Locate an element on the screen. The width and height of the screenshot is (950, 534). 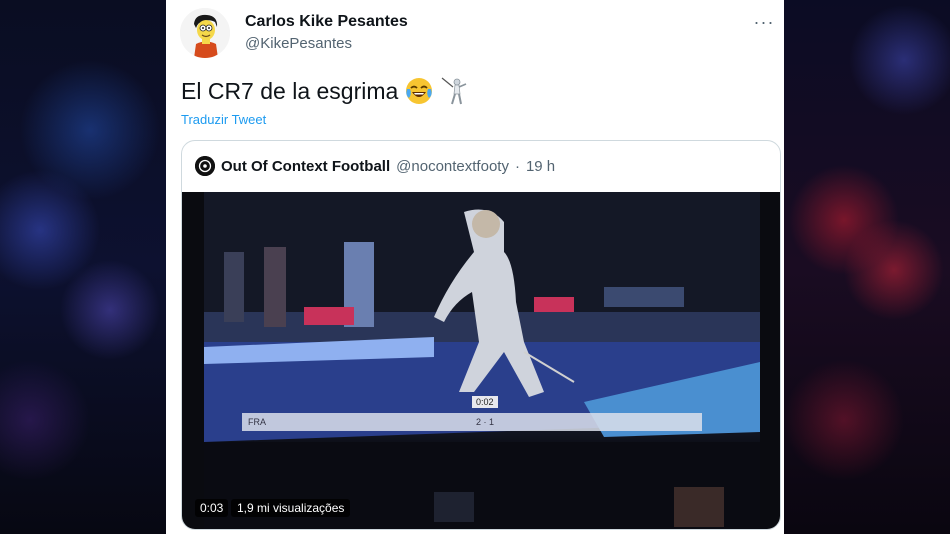
scoreboard-score: 2 · 1 is located at coordinates (485, 422).